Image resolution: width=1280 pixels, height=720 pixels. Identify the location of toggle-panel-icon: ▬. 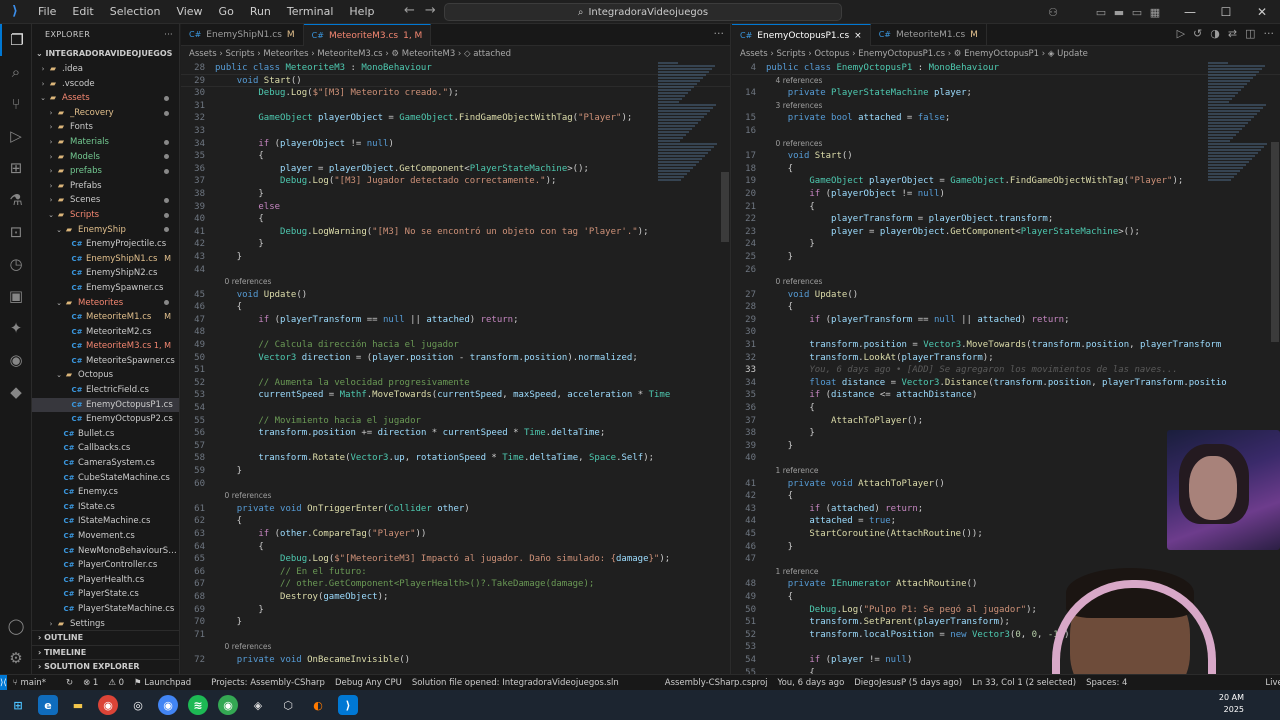
(1119, 12).